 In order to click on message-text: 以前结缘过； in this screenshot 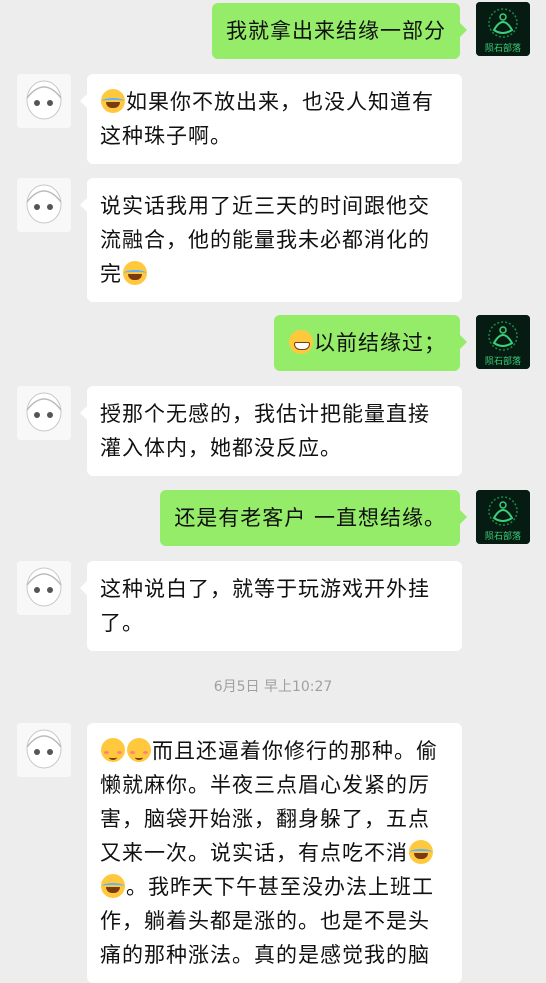, I will do `click(380, 343)`.